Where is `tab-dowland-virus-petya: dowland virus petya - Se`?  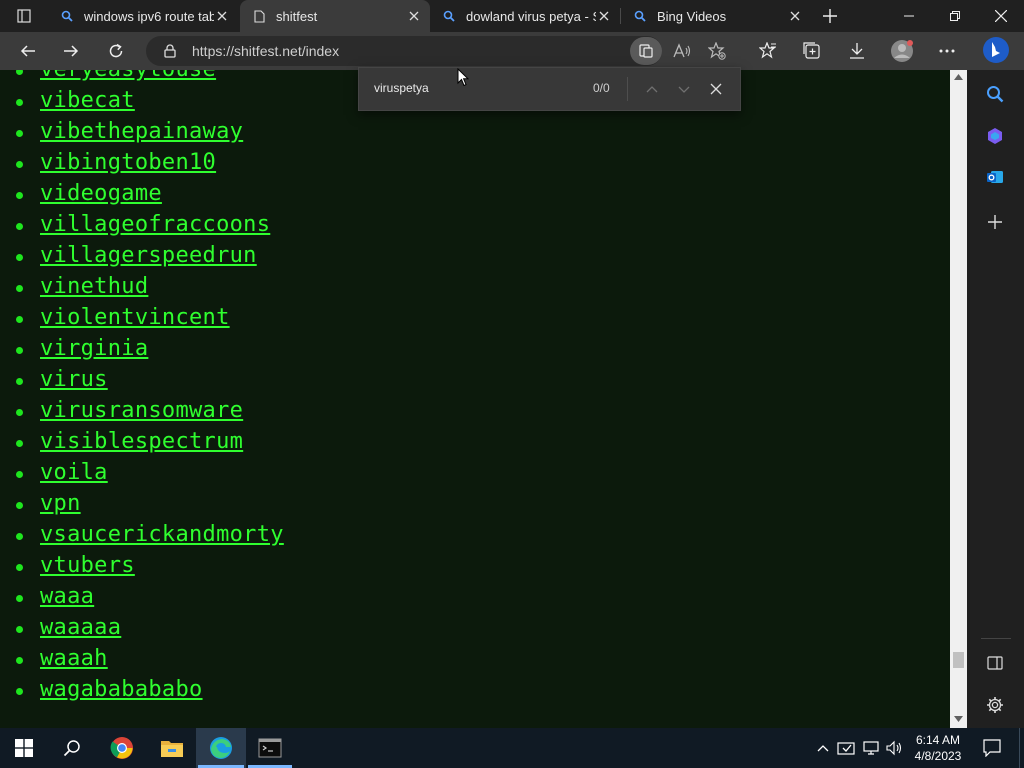
tab-dowland-virus-petya: dowland virus petya - Se is located at coordinates (525, 16).